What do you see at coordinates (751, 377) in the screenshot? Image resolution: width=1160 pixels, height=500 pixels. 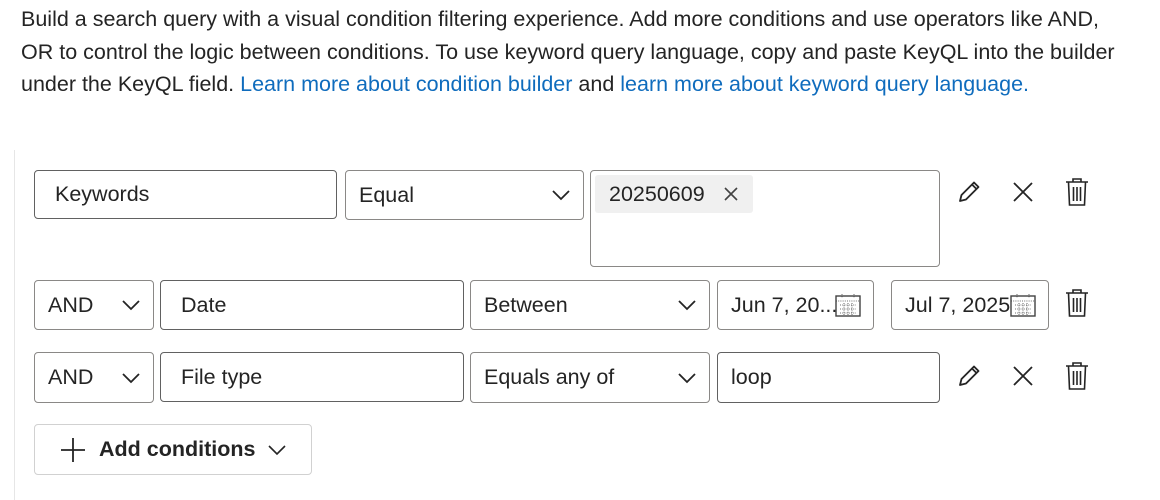 I see `condition-3-value-text: loop` at bounding box center [751, 377].